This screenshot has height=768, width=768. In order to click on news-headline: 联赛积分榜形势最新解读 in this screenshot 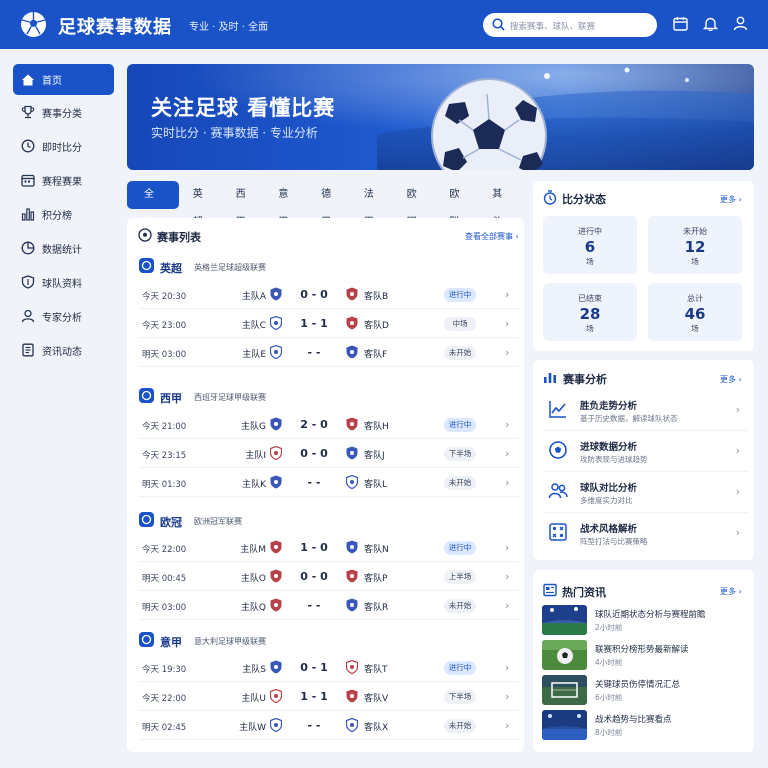, I will do `click(642, 650)`.